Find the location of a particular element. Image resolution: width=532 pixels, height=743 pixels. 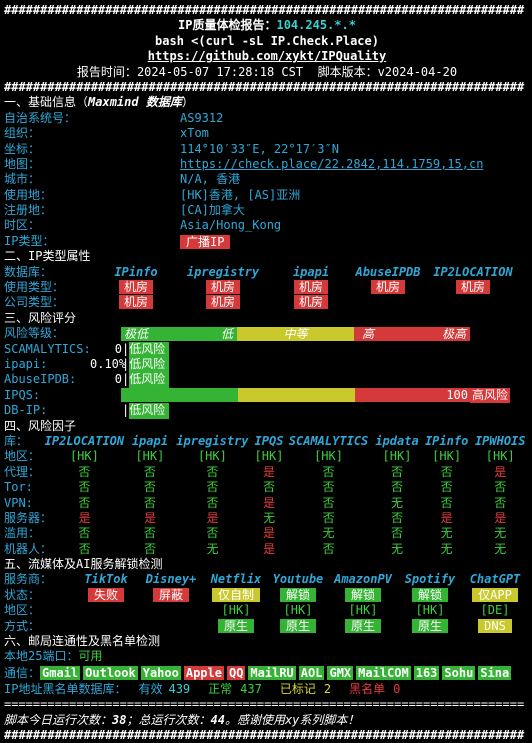

basic-info-label: 组织： is located at coordinates (22, 133).